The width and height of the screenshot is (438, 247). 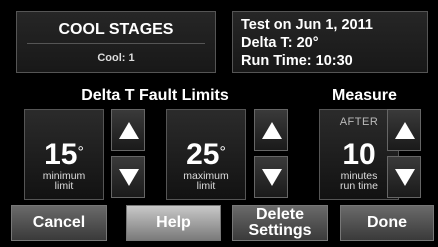 I want to click on minimum-limit-value: 15, so click(x=61, y=154).